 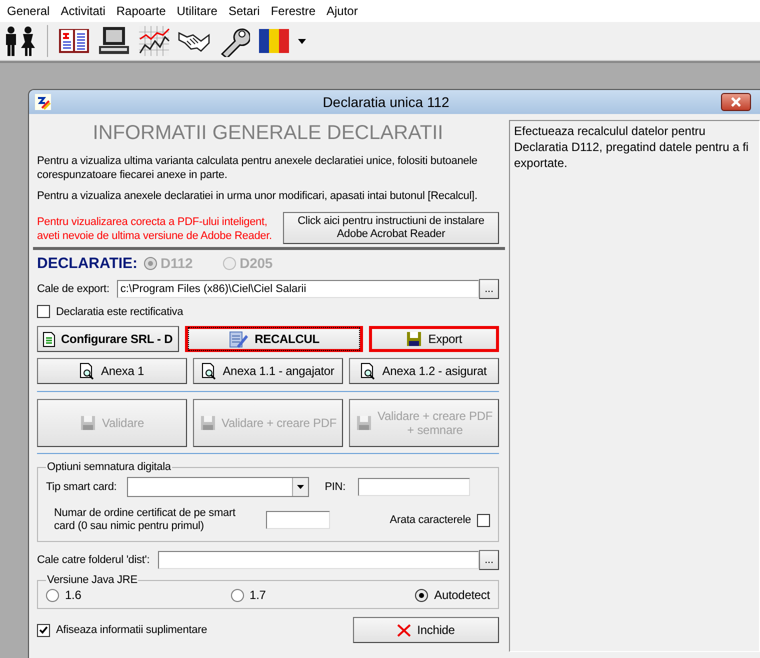 What do you see at coordinates (424, 423) in the screenshot?
I see `action-button: Validare + creare PDF + semnare` at bounding box center [424, 423].